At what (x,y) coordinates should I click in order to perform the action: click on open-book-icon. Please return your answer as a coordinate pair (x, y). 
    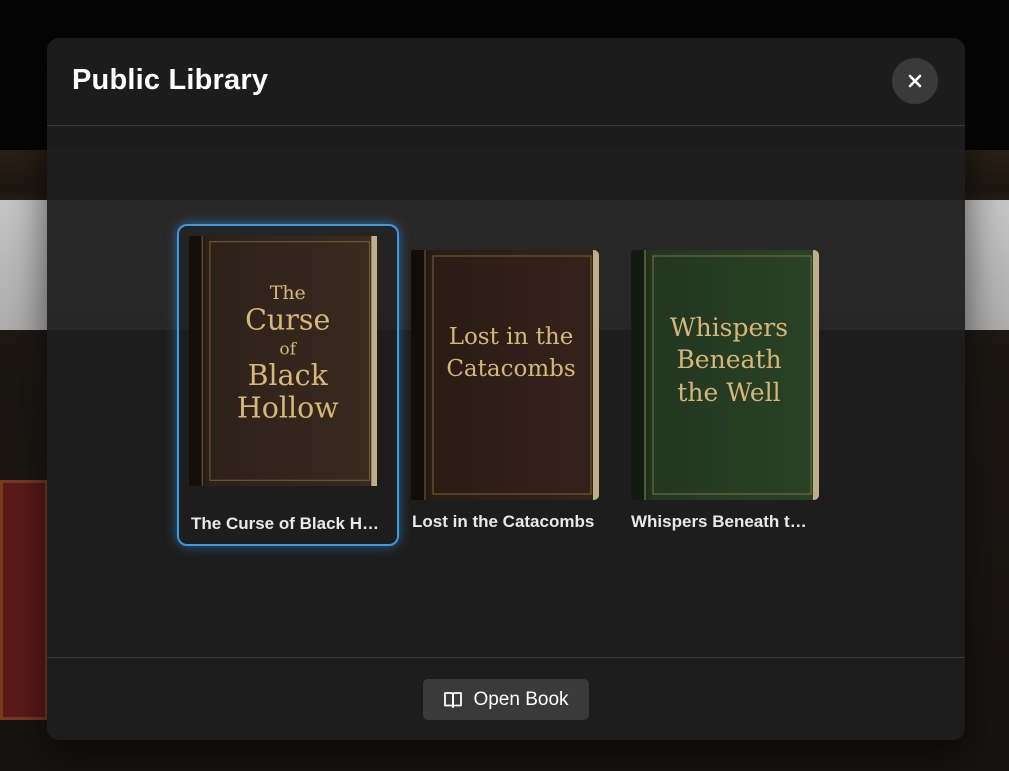
    Looking at the image, I should click on (453, 699).